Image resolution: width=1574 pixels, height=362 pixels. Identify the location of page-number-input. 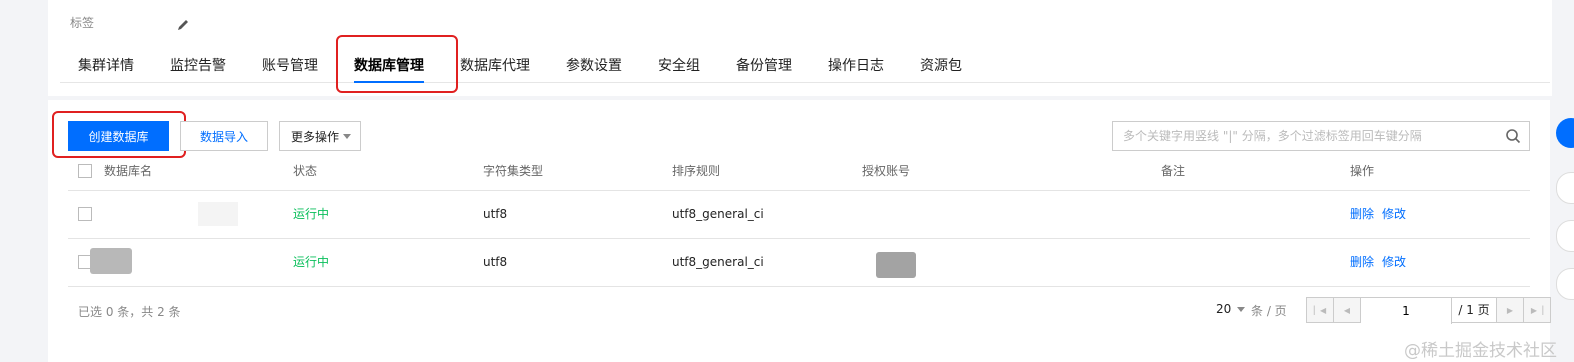
(1406, 311).